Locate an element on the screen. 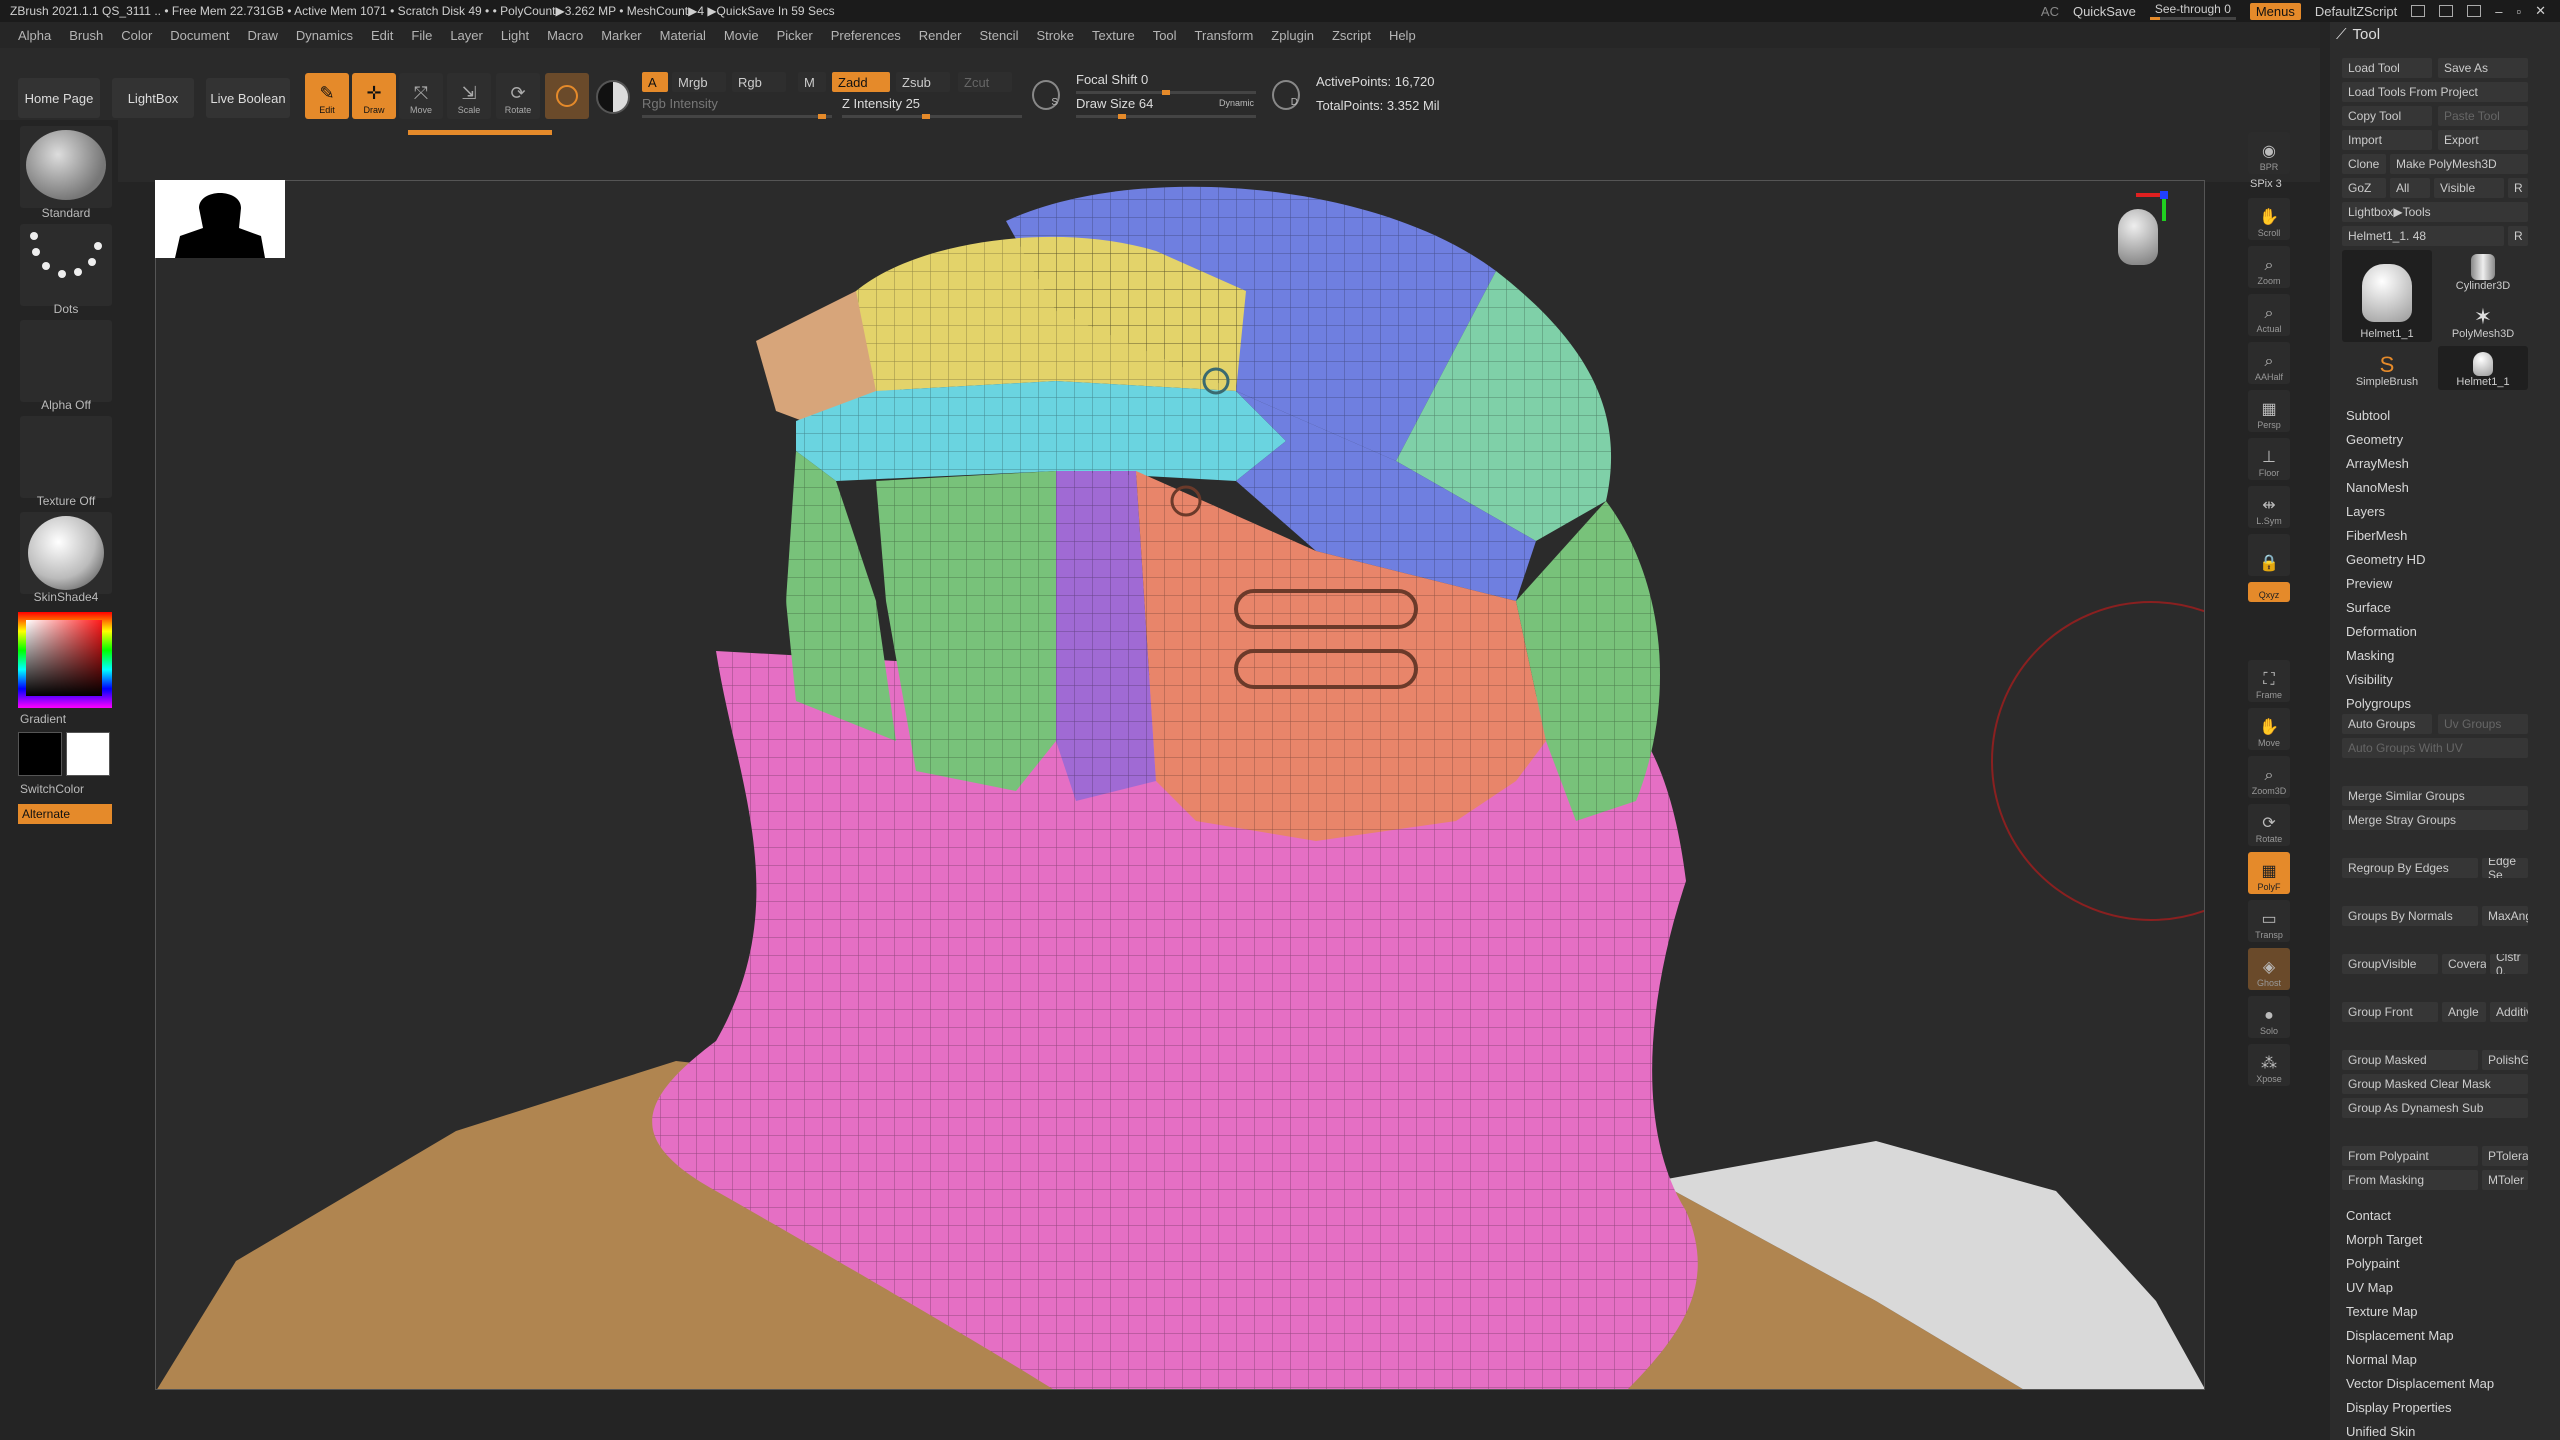 The height and width of the screenshot is (1440, 2560). draw-size-slider: Draw Size 64 Dynamic is located at coordinates (1166, 107).